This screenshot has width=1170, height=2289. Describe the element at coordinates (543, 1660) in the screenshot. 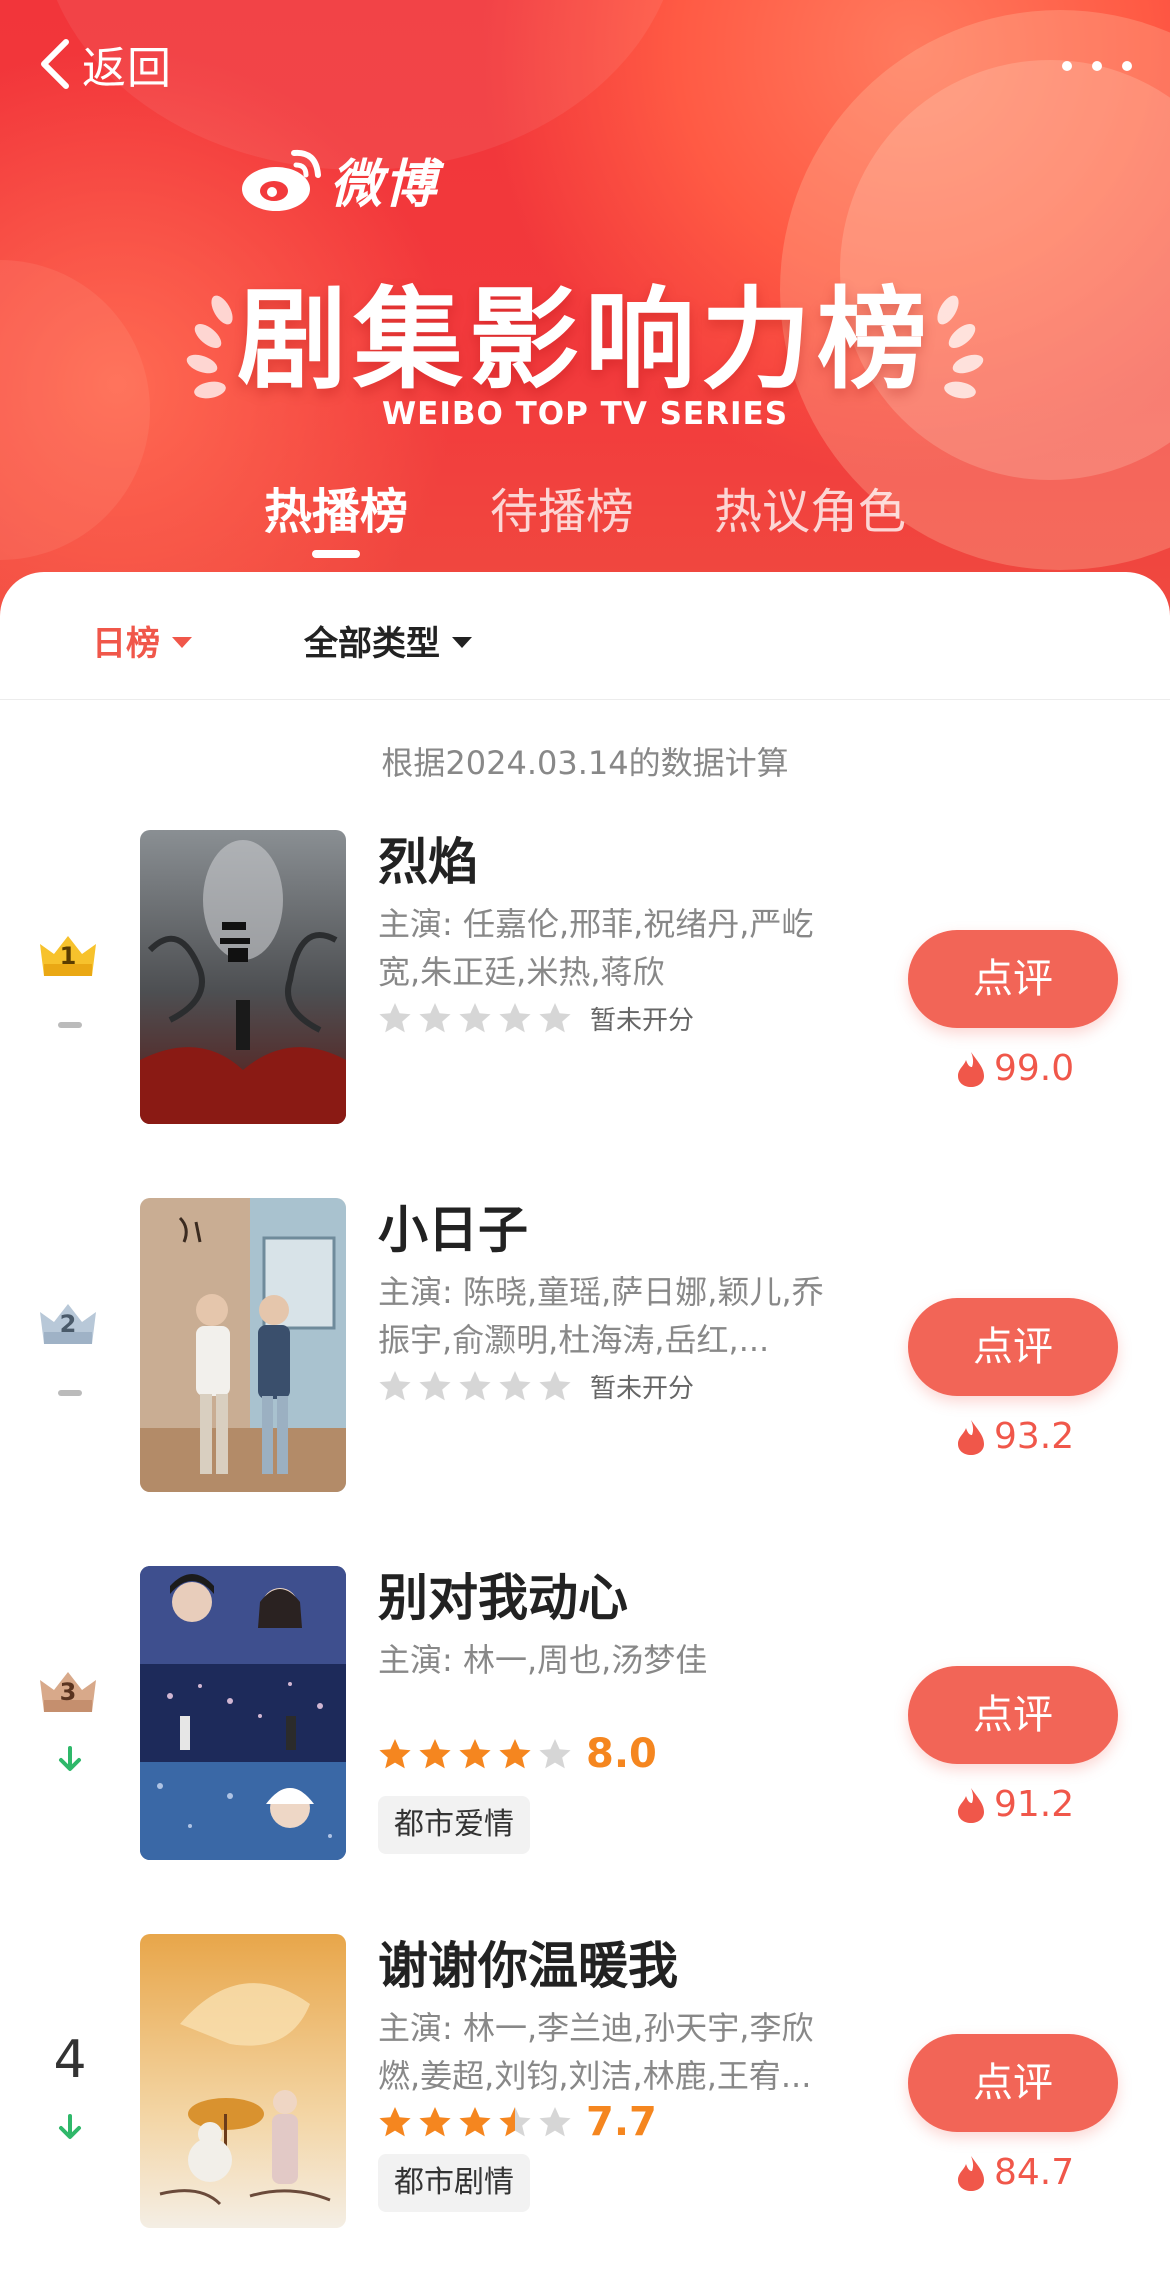

I see `cast-list: 主演: 林一,周也,汤梦佳` at that location.